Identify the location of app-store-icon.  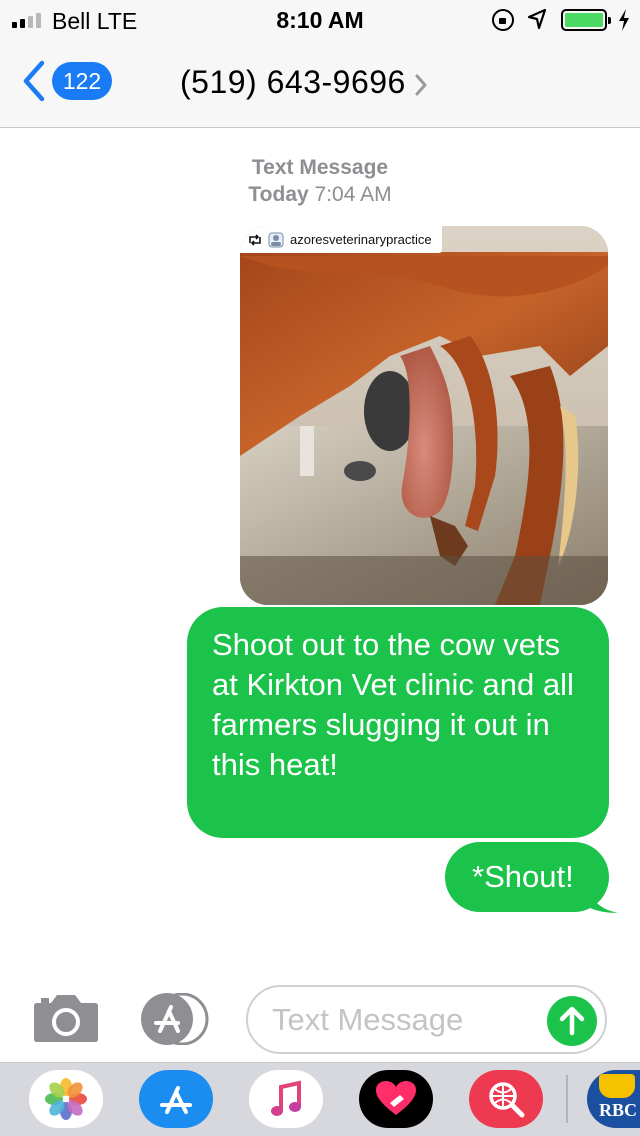
(175, 1019).